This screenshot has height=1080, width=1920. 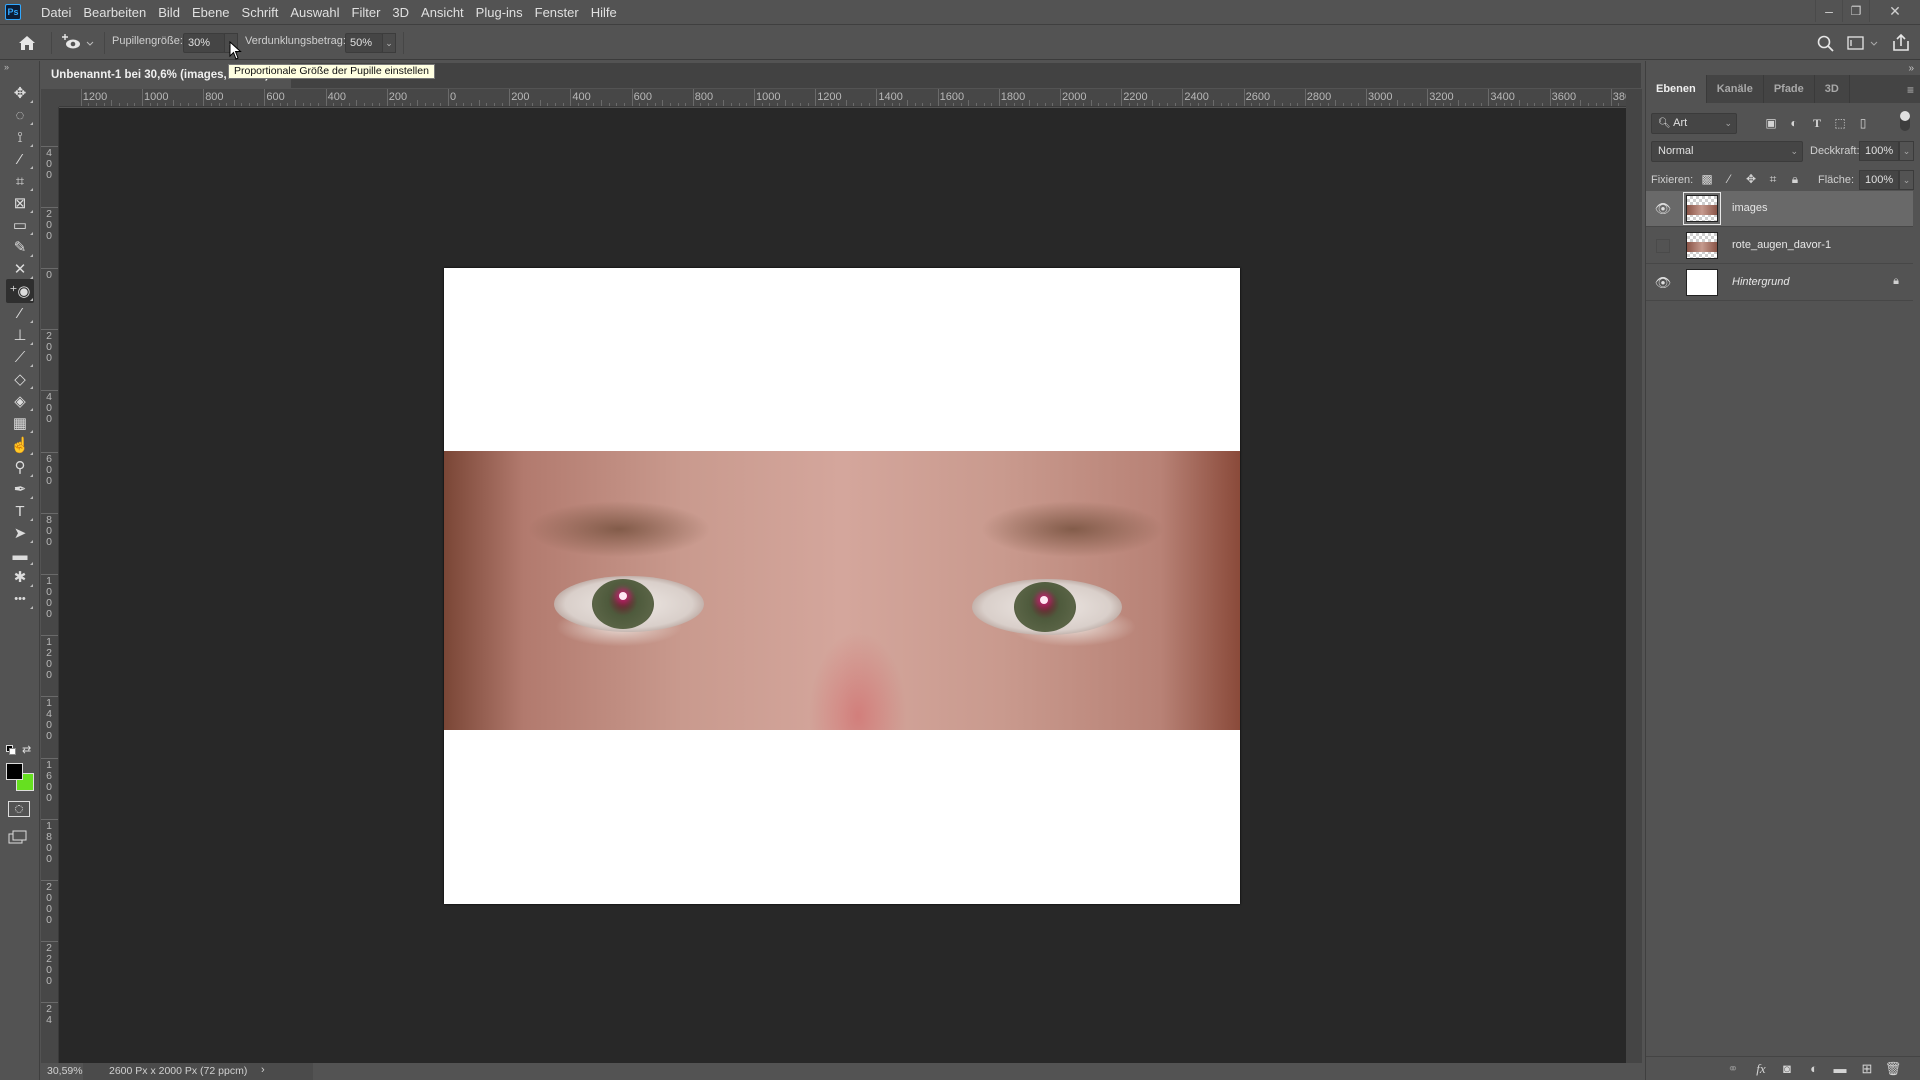 I want to click on magic-wand-tool: ⁄, so click(x=20, y=159).